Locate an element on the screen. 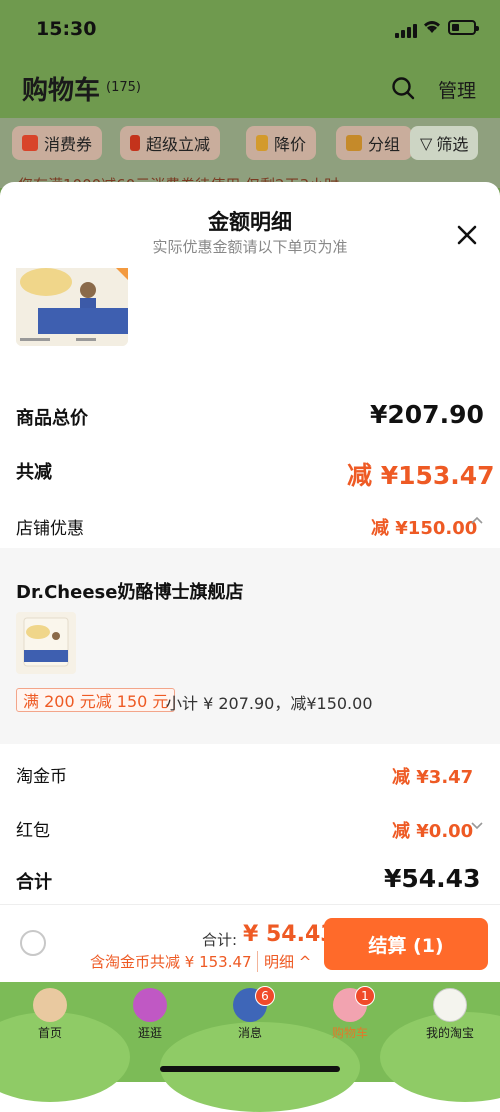 The height and width of the screenshot is (1112, 500). manage-button: 管理 is located at coordinates (457, 89).